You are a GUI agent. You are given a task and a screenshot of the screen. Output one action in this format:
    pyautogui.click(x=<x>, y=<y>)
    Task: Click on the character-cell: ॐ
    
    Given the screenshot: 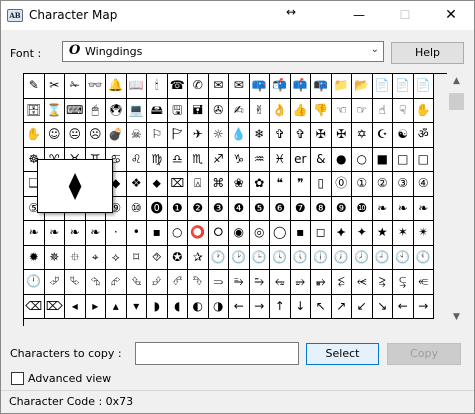 What is the action you would take?
    pyautogui.click(x=423, y=135)
    